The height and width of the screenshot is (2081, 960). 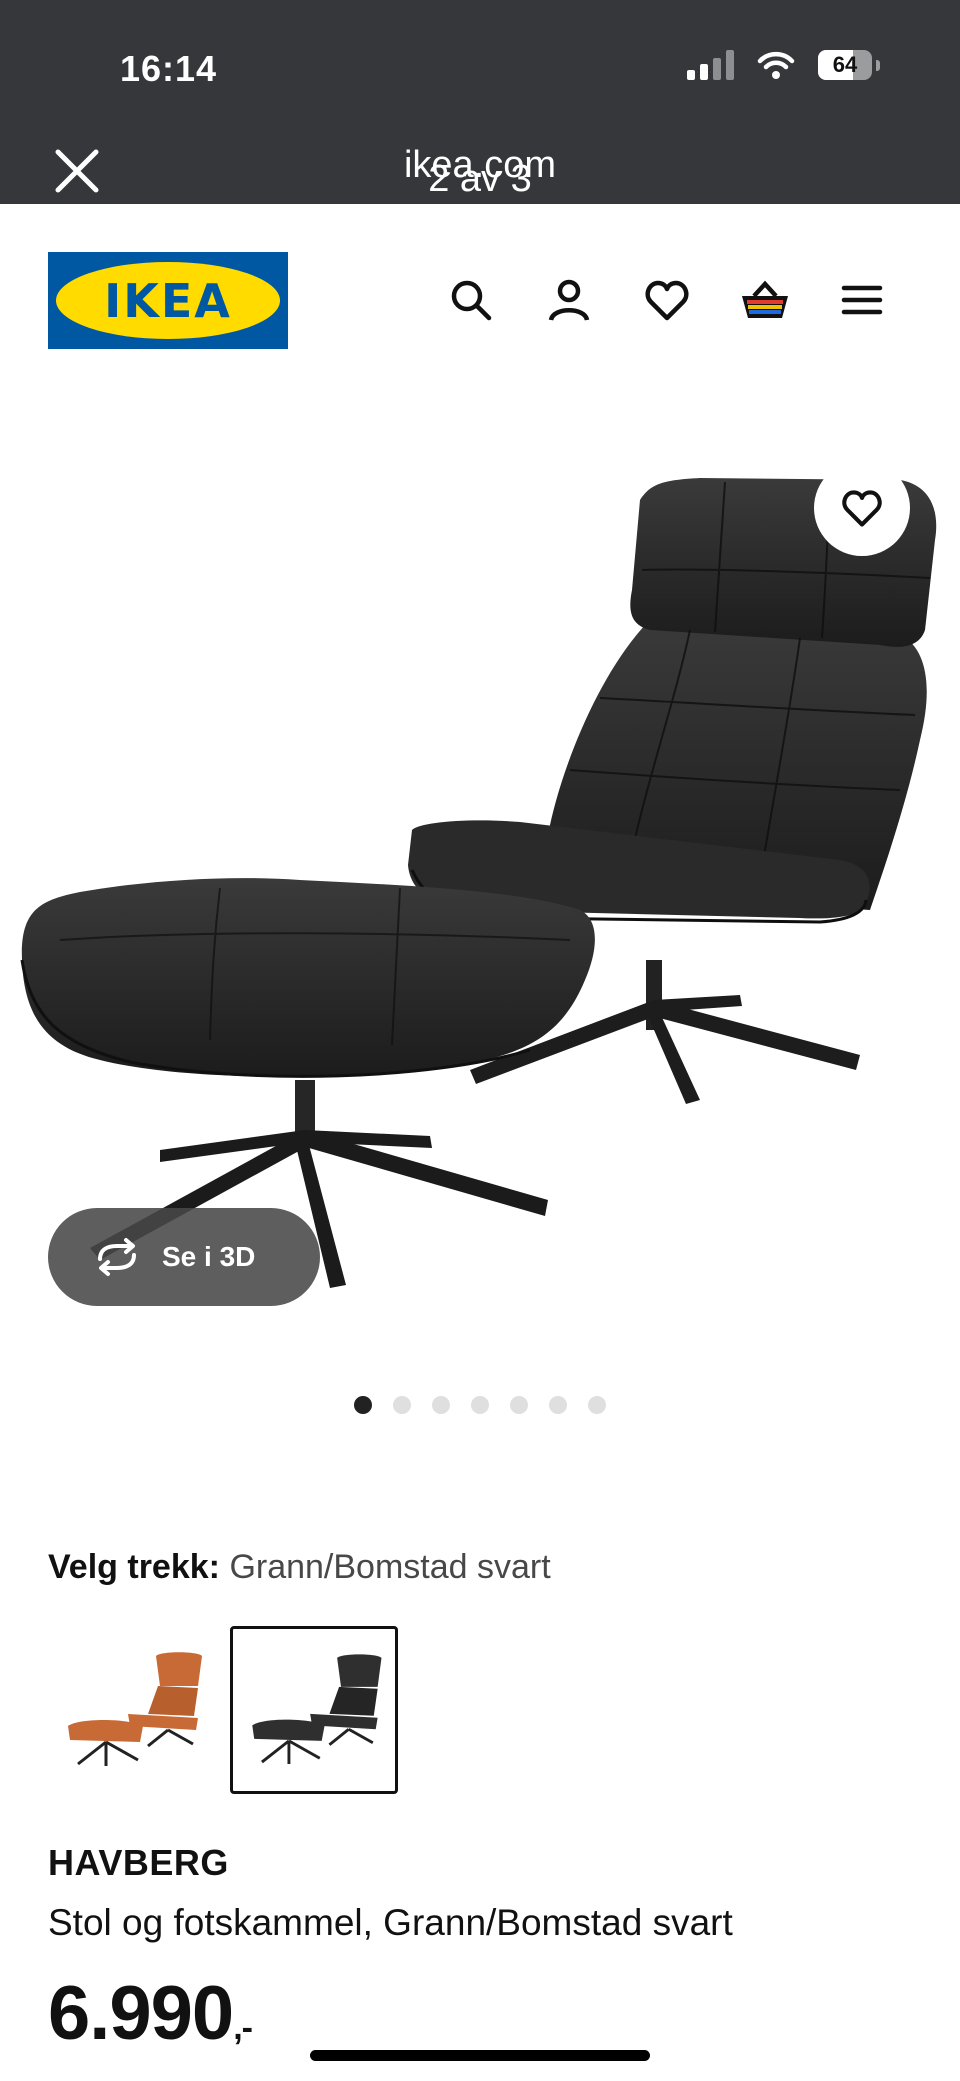 I want to click on cover-value: Grann/Bomstad svart, so click(x=390, y=1567).